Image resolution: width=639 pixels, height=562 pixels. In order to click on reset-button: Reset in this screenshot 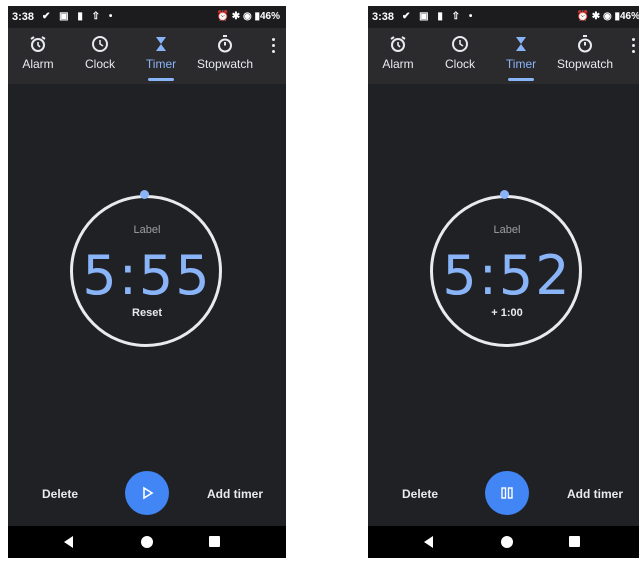, I will do `click(147, 313)`.